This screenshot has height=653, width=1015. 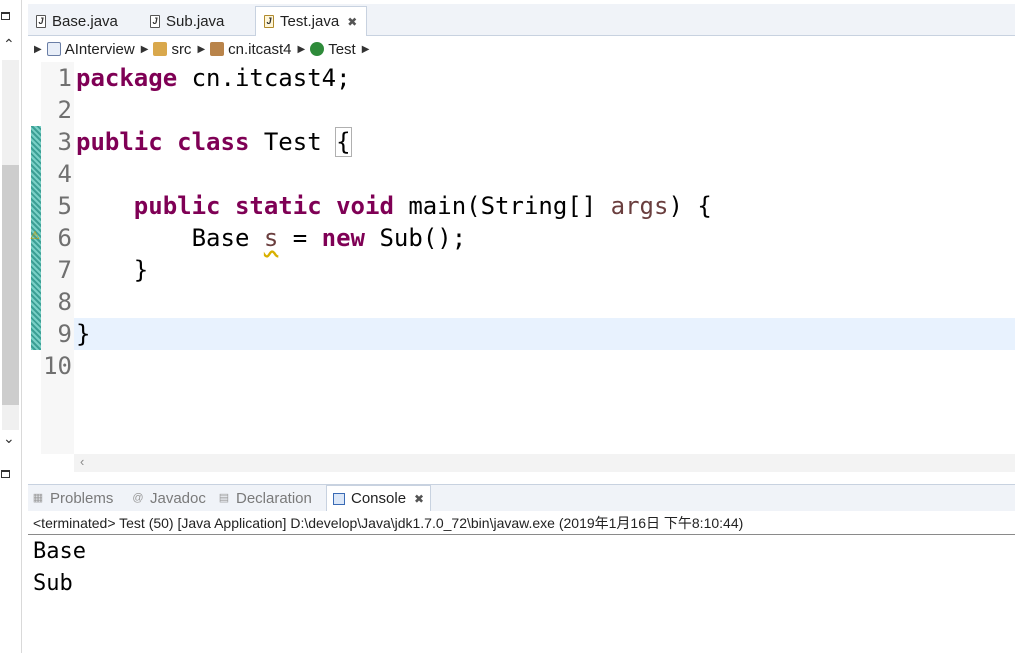 I want to click on line-number: 7, so click(x=64, y=270).